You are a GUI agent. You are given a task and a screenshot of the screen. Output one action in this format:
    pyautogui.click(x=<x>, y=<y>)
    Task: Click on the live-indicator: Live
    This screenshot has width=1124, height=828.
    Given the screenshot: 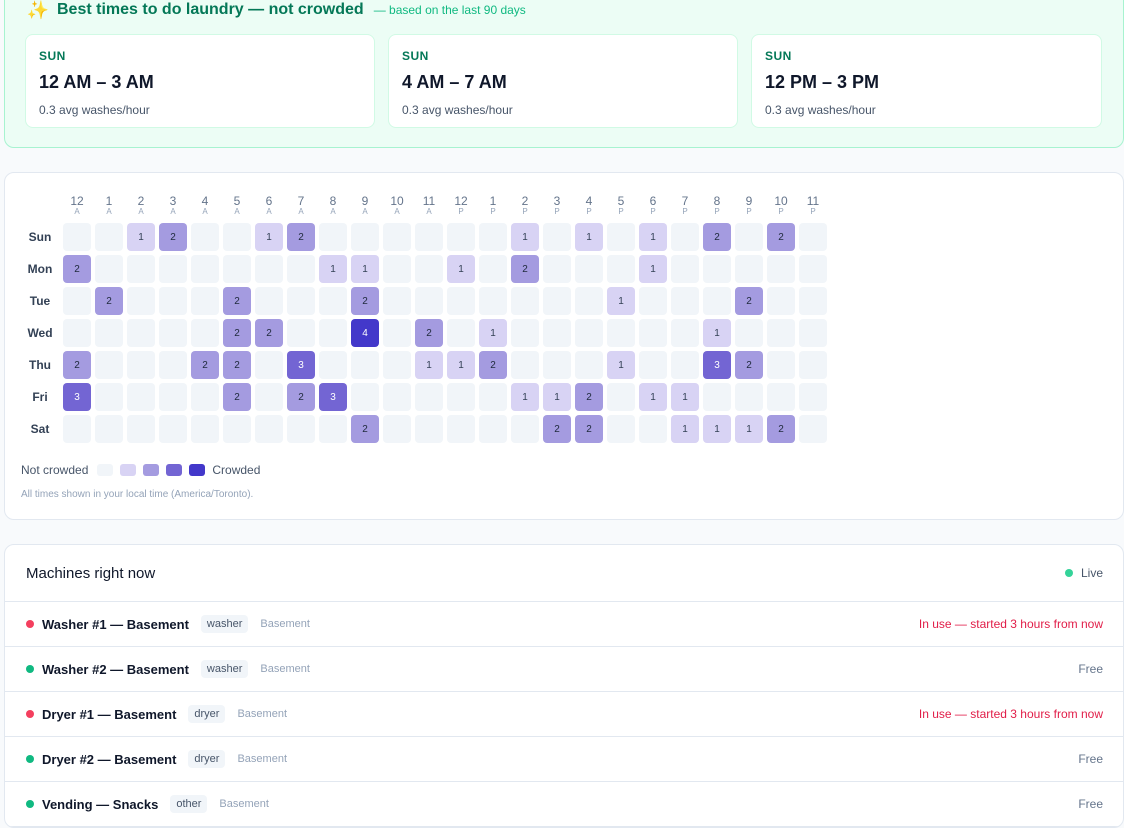 What is the action you would take?
    pyautogui.click(x=1083, y=573)
    